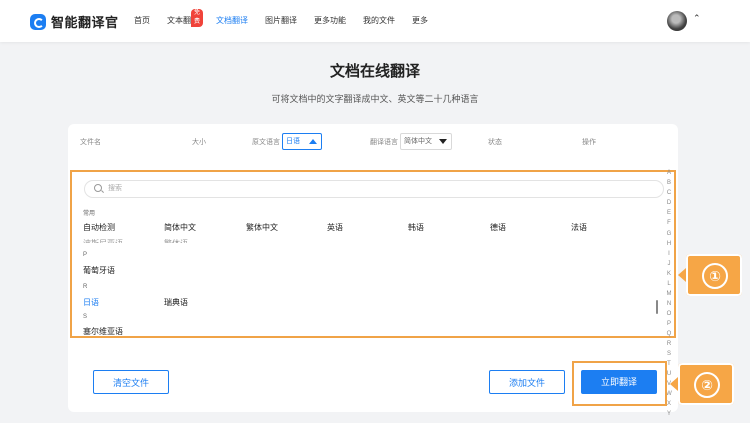 This screenshot has height=423, width=750. What do you see at coordinates (85, 22) in the screenshot?
I see `app-title: 智能翻译官` at bounding box center [85, 22].